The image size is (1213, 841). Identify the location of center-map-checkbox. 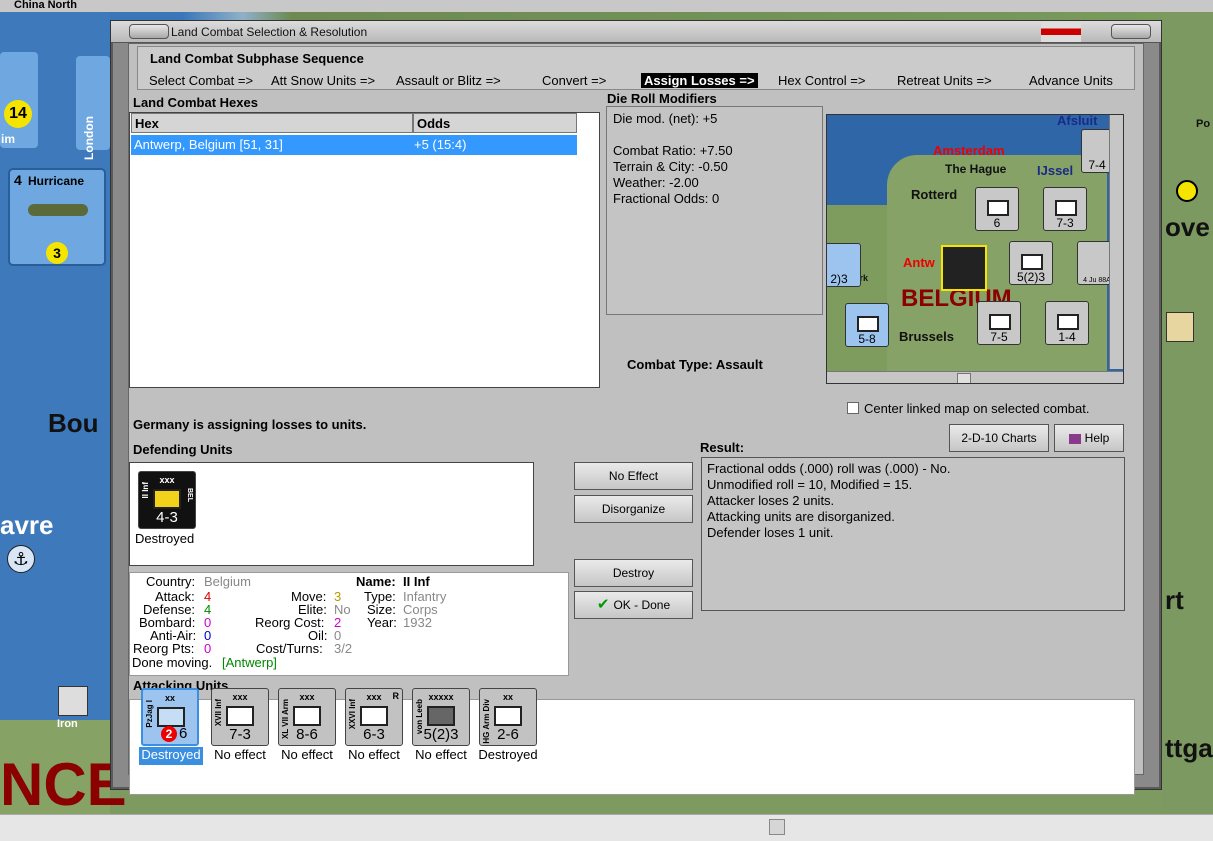
(853, 408).